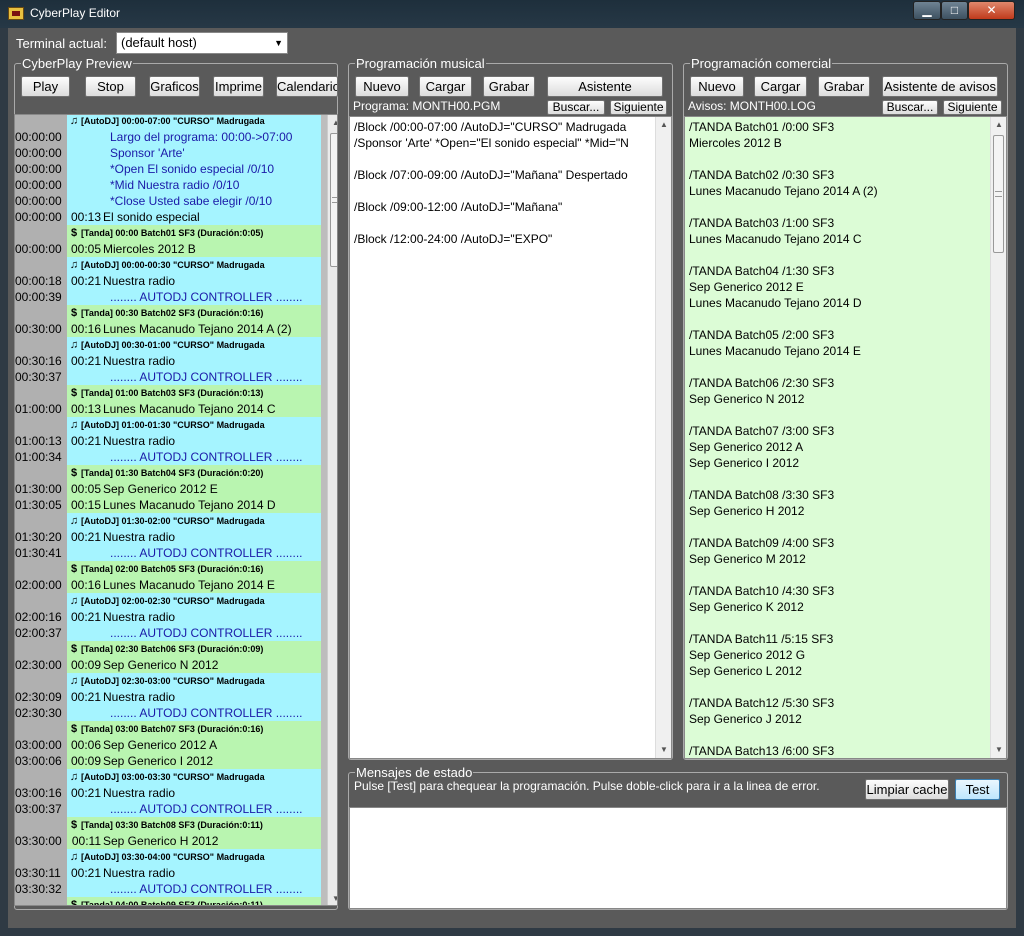  Describe the element at coordinates (168, 761) in the screenshot. I see `preview-row: 03:00:06 00:09 Sep Generico I 2012` at that location.